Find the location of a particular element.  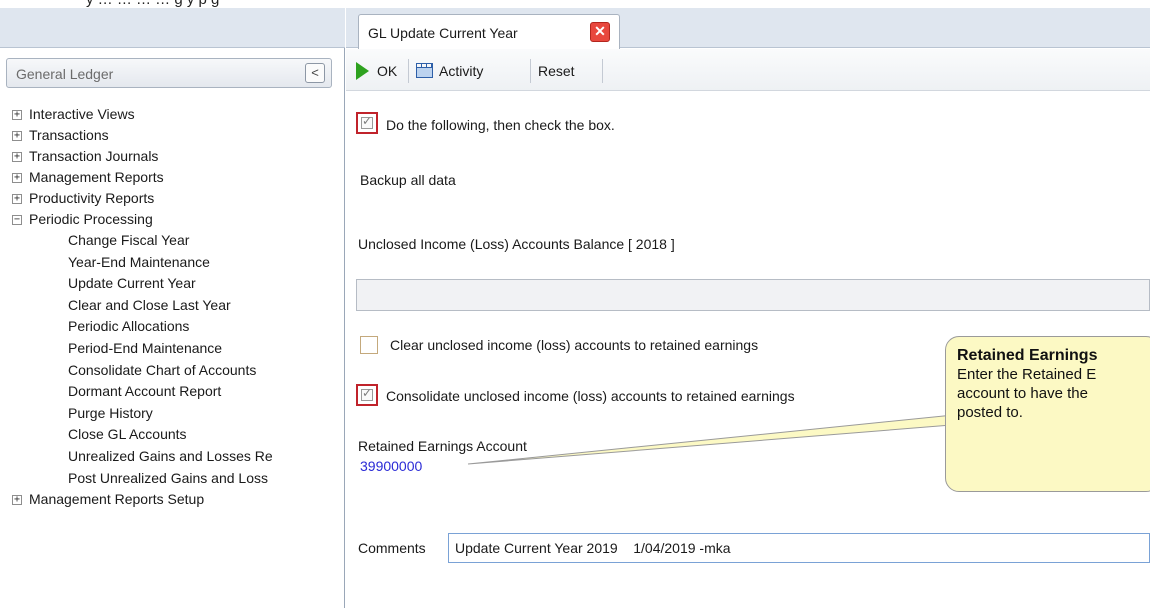

tree-child-change-fiscal-year: Change Fiscal Year is located at coordinates (167, 241).